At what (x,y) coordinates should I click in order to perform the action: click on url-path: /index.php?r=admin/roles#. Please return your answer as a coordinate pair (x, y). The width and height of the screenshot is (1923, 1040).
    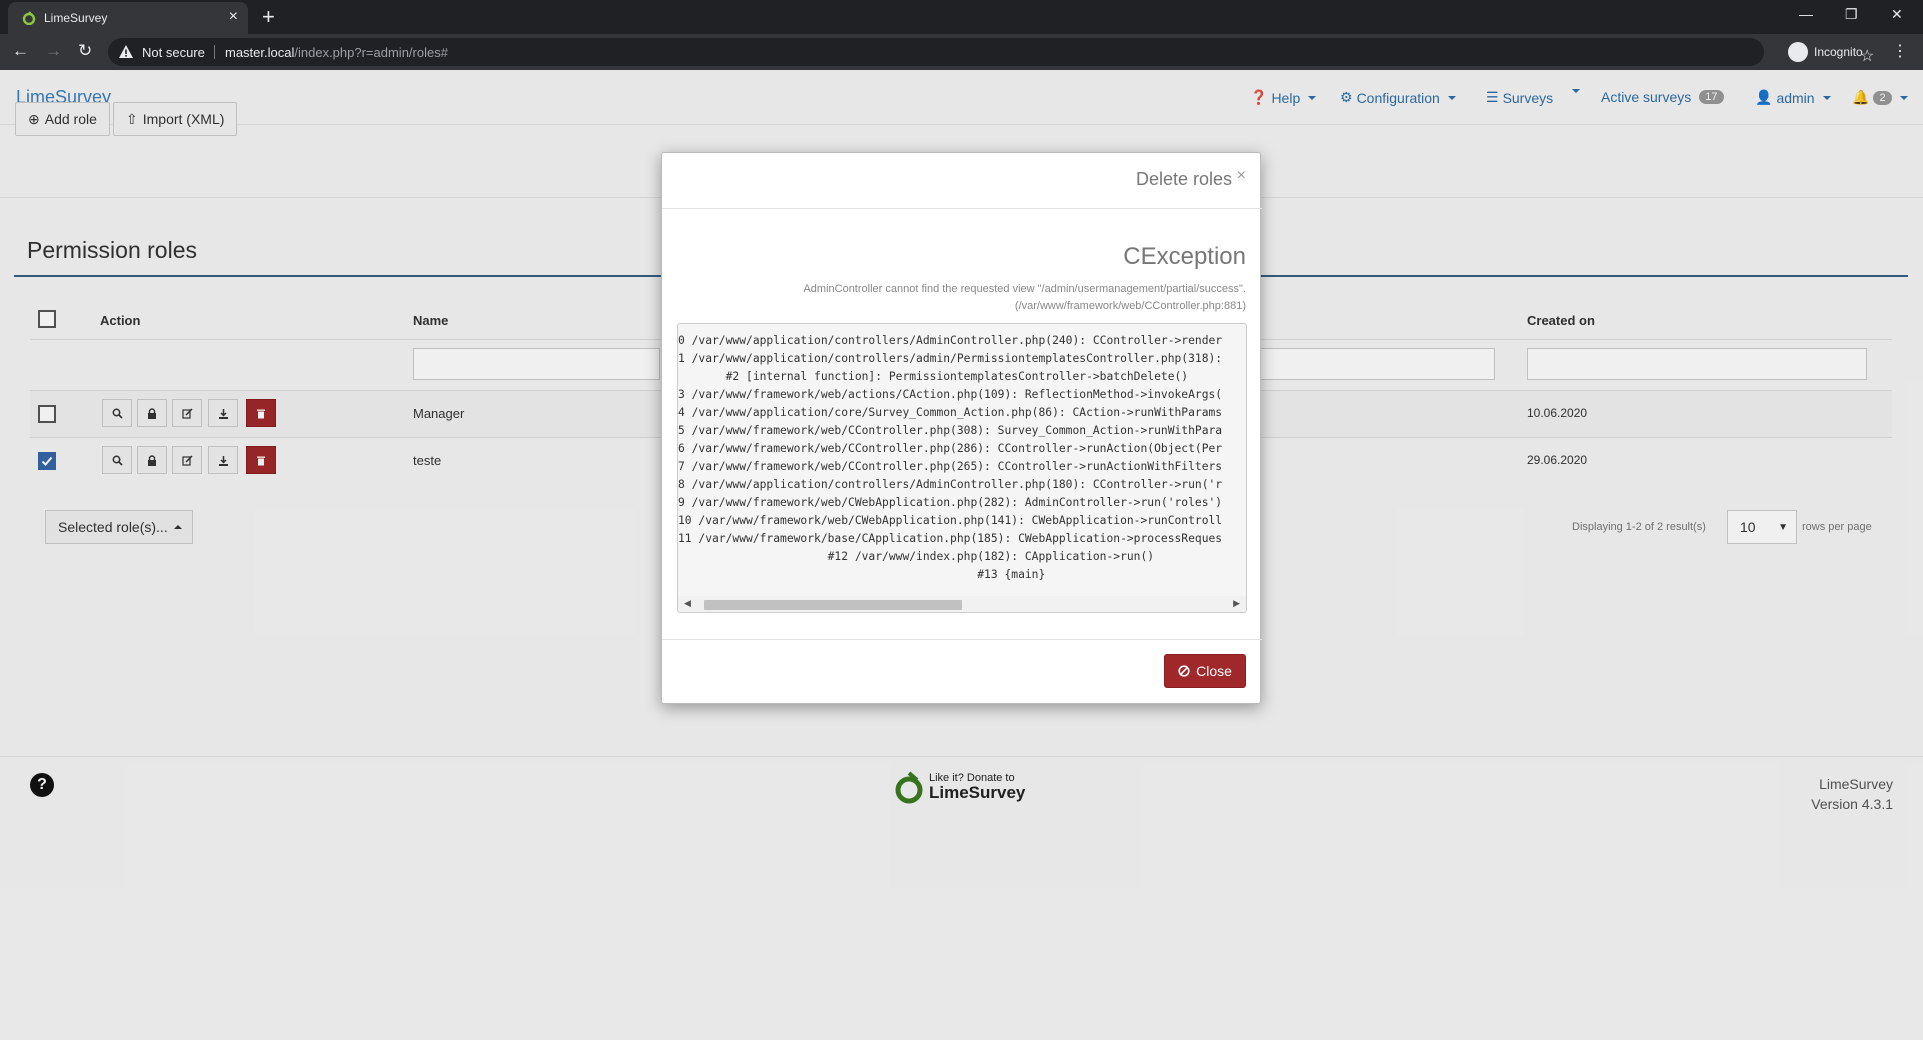
    Looking at the image, I should click on (371, 52).